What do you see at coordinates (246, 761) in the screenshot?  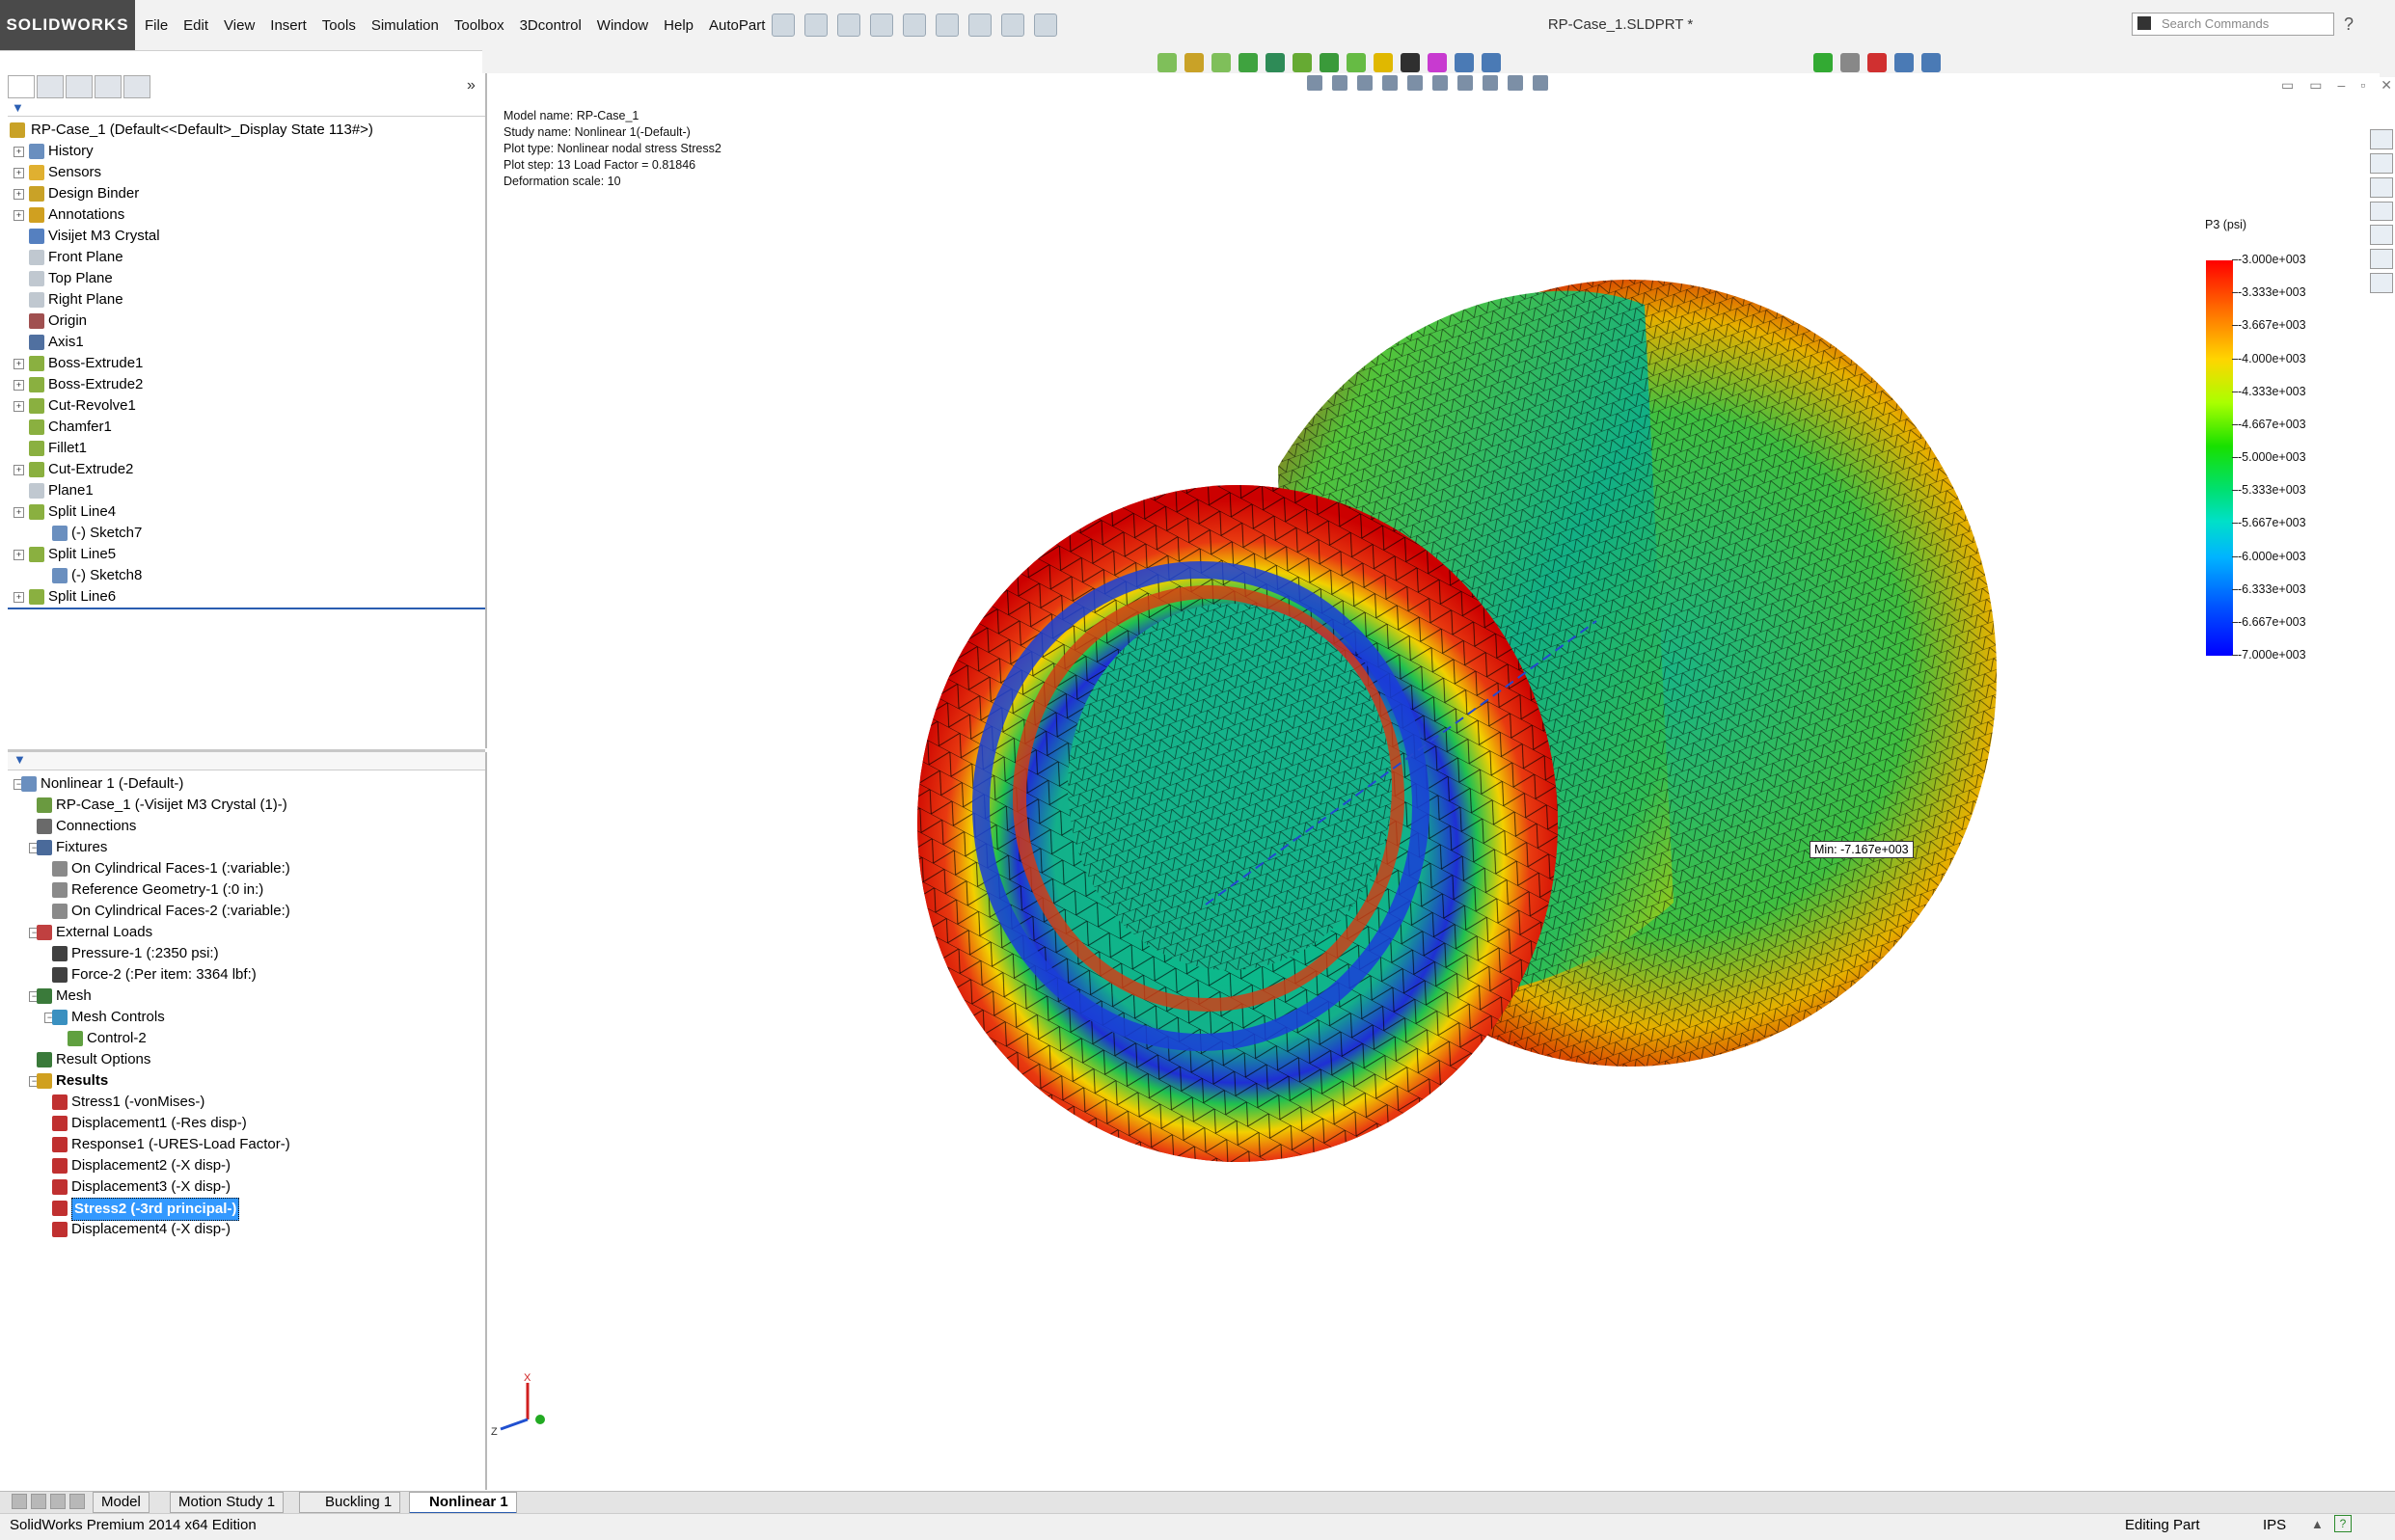 I see `simulation-filter` at bounding box center [246, 761].